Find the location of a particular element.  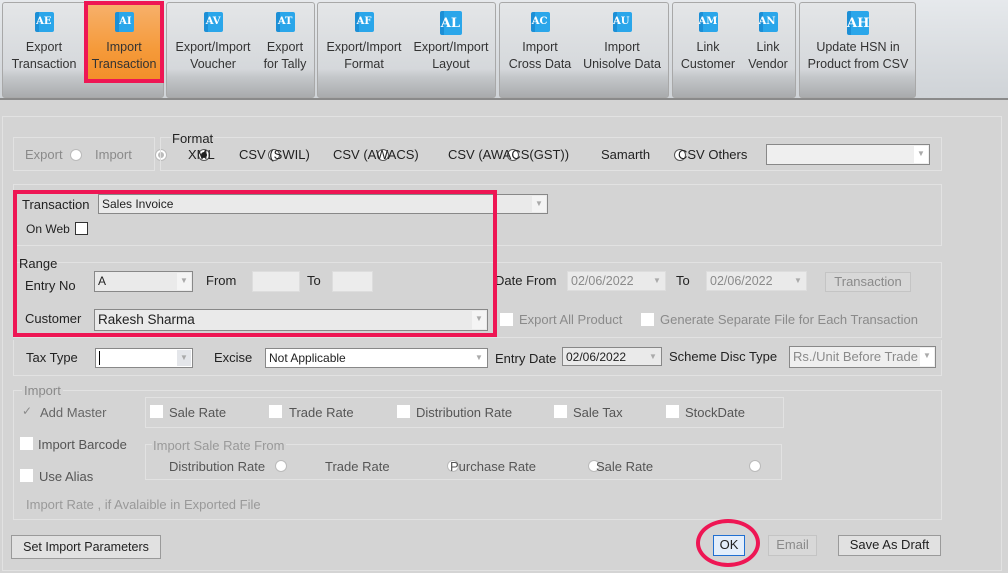

excise-label: Excise is located at coordinates (233, 357).